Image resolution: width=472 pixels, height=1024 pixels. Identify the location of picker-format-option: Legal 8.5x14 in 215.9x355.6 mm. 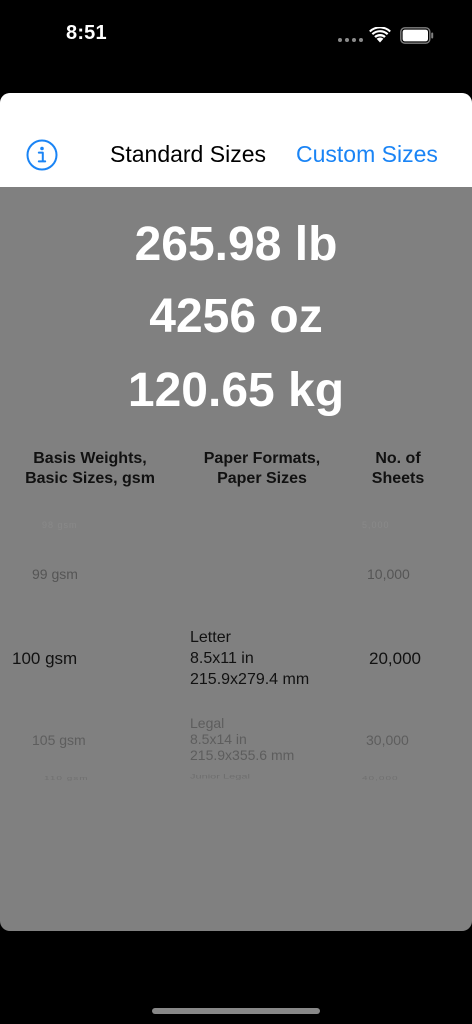
(242, 739).